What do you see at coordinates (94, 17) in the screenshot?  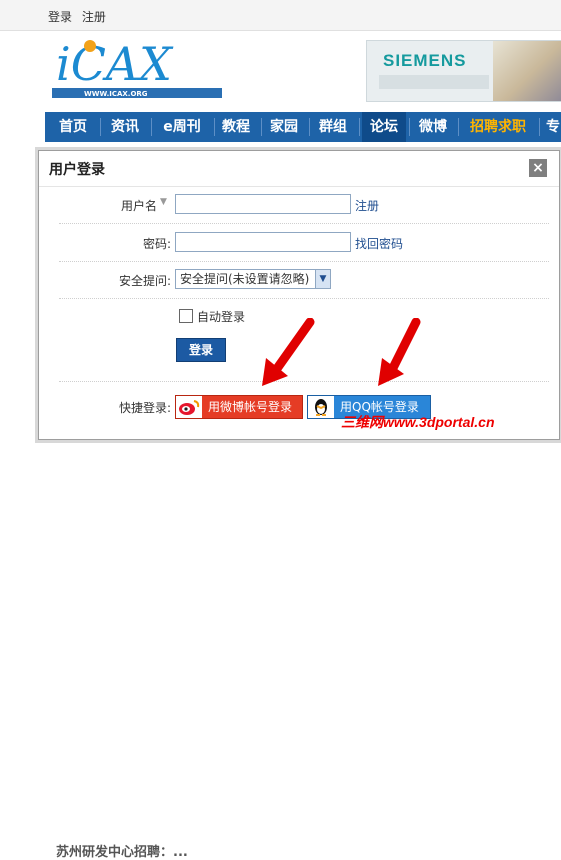 I see `top-register-link: 注册` at bounding box center [94, 17].